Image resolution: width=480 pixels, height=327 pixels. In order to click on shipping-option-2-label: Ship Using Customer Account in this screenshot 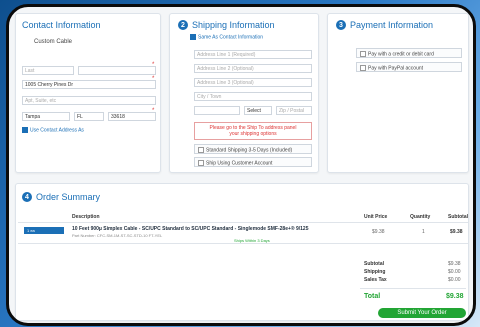, I will do `click(239, 163)`.